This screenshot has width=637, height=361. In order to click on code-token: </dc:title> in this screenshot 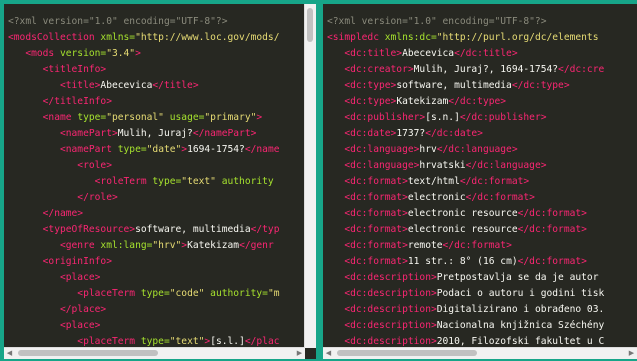, I will do `click(486, 53)`.